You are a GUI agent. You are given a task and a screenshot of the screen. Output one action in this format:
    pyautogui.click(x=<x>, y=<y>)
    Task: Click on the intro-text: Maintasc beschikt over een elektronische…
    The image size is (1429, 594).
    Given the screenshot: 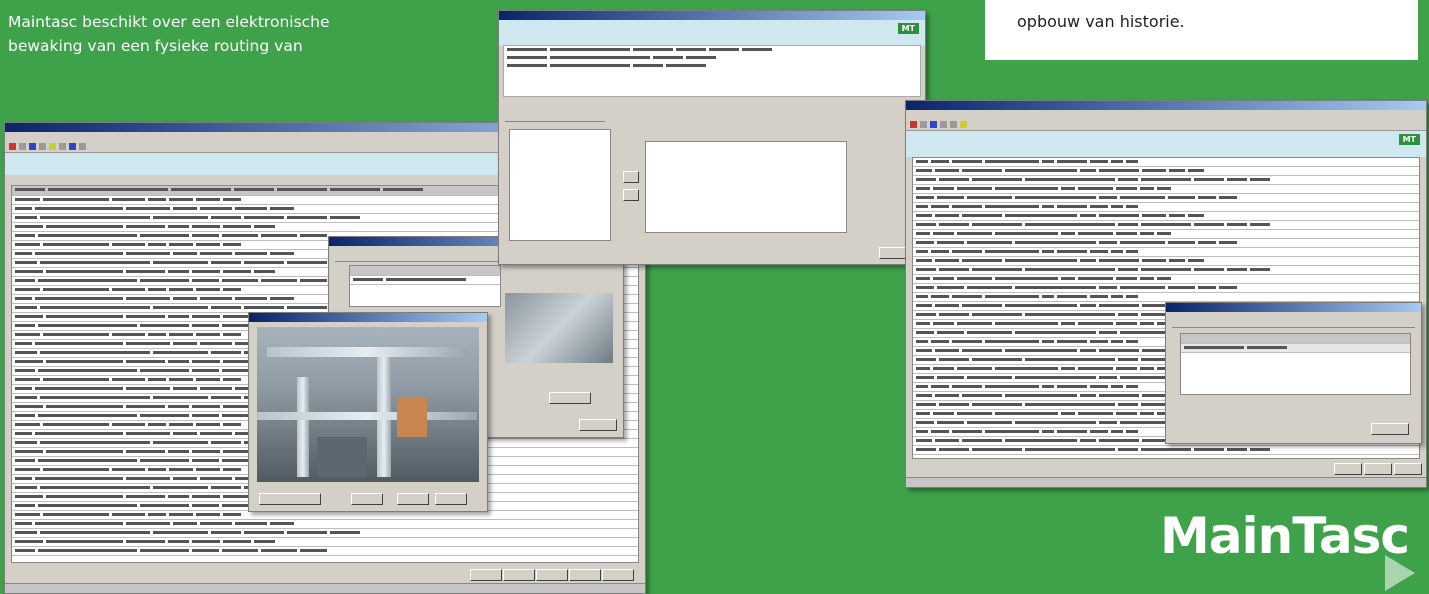 What is the action you would take?
    pyautogui.click(x=223, y=34)
    